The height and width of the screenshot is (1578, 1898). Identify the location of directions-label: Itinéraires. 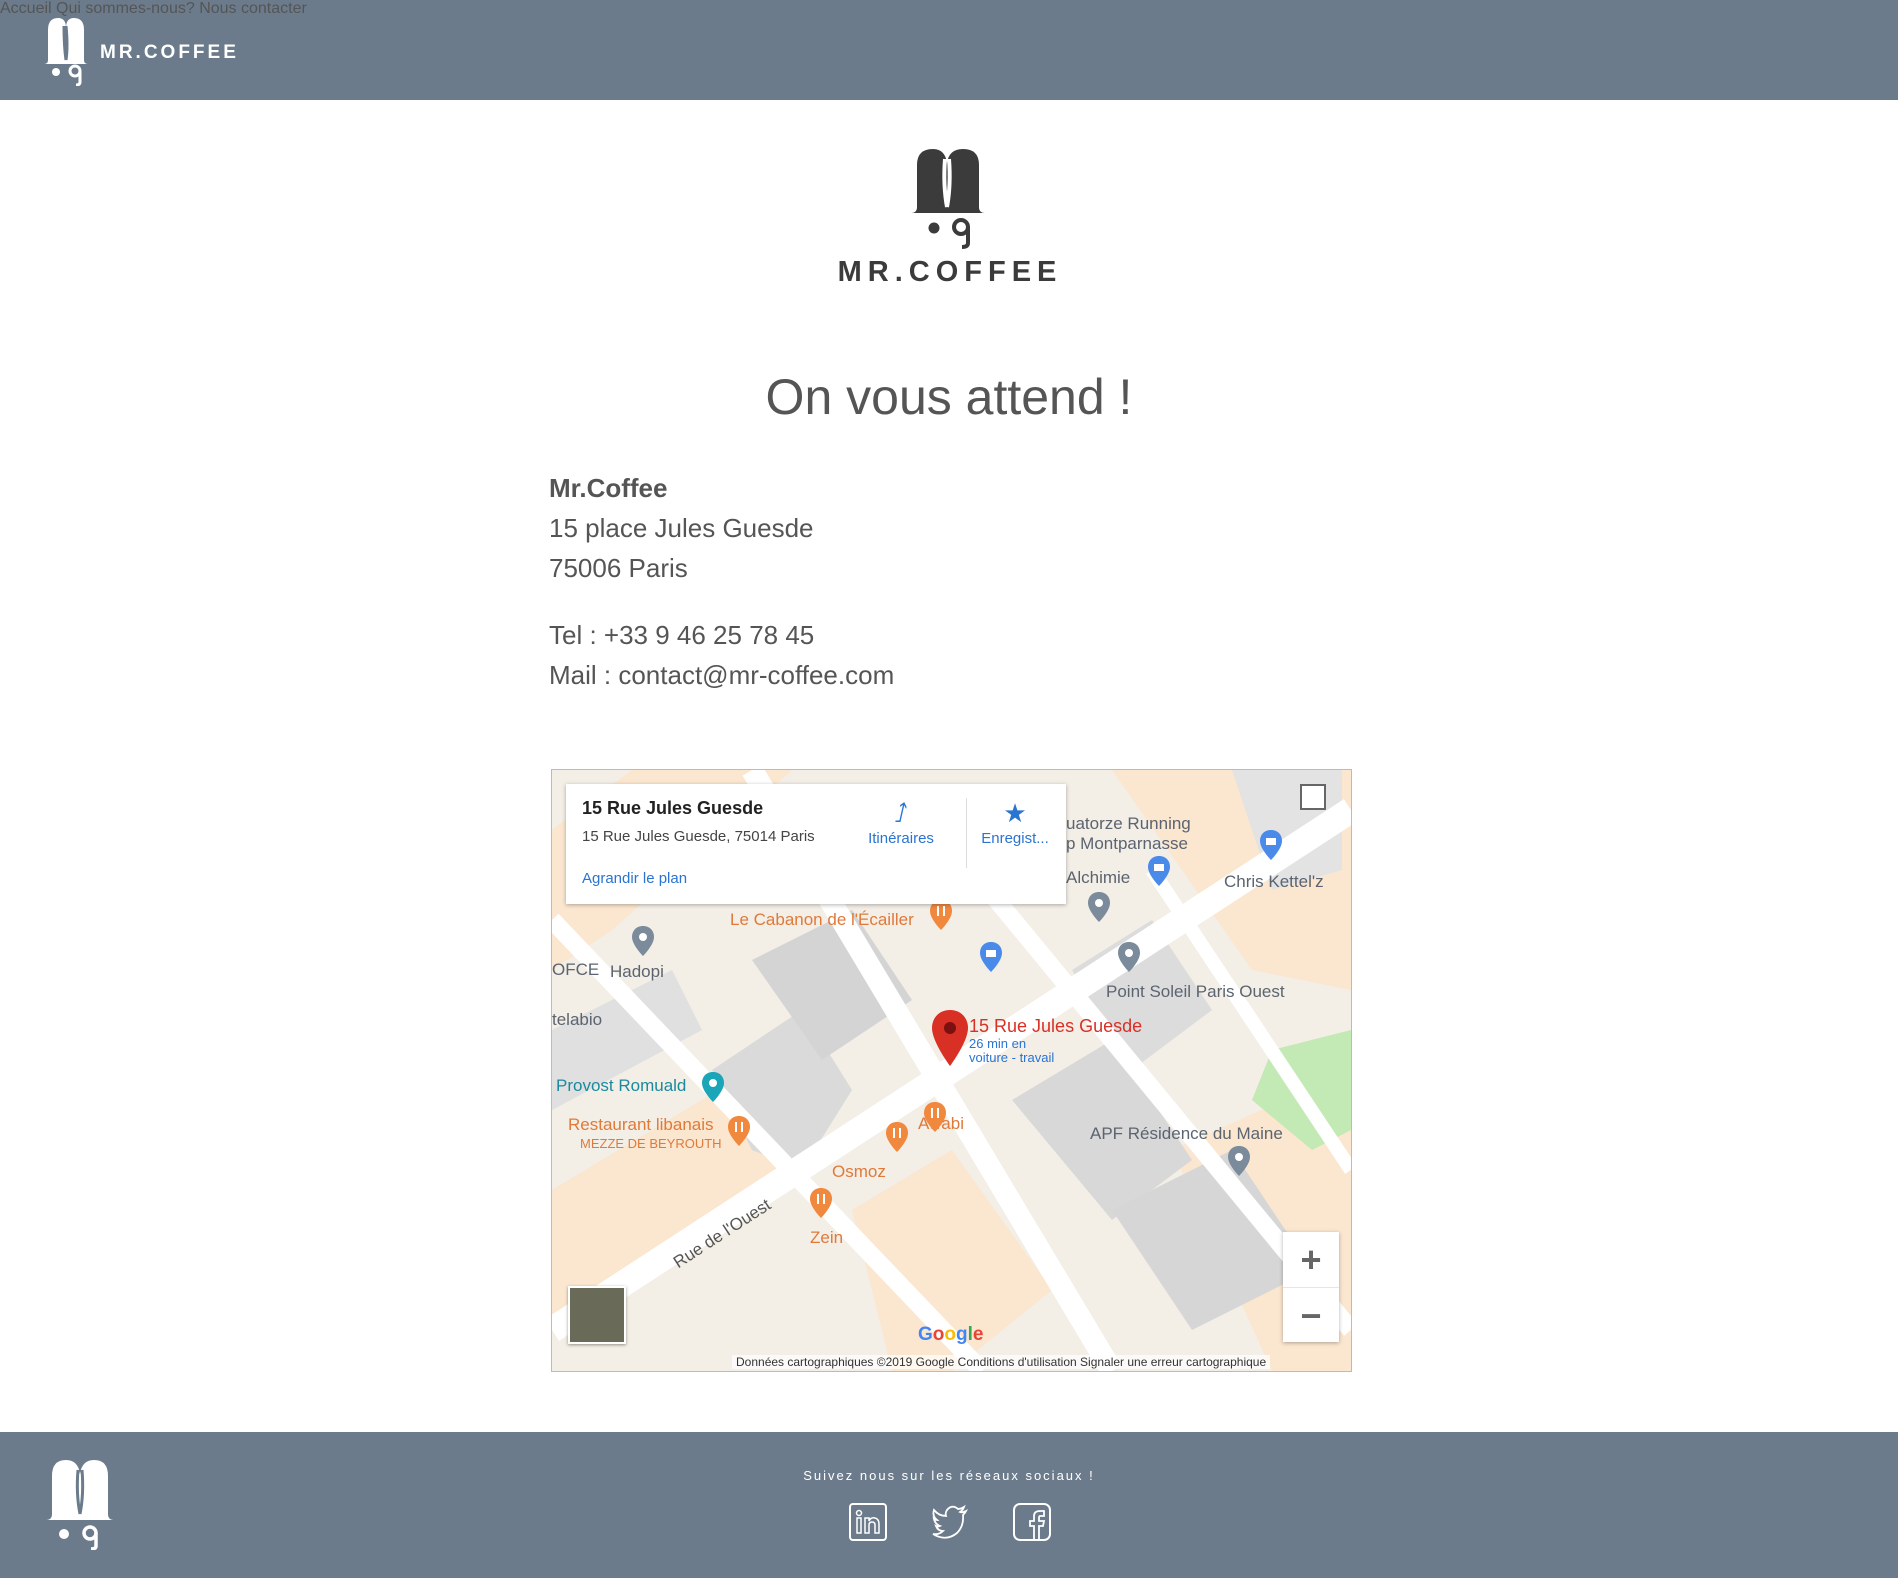
(901, 838).